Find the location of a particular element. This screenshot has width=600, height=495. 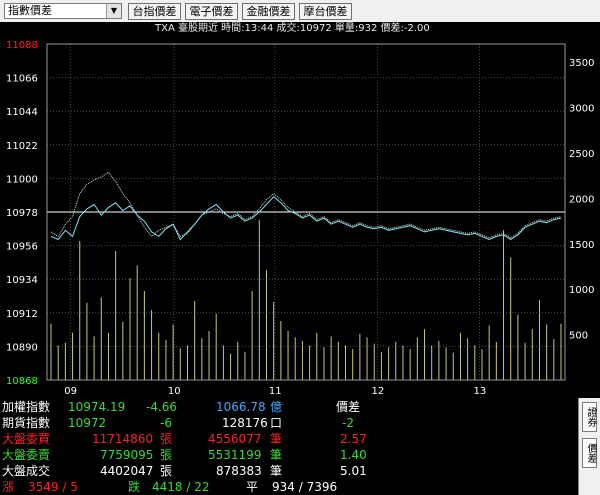

y-tick-label: 10978 is located at coordinates (22, 213).